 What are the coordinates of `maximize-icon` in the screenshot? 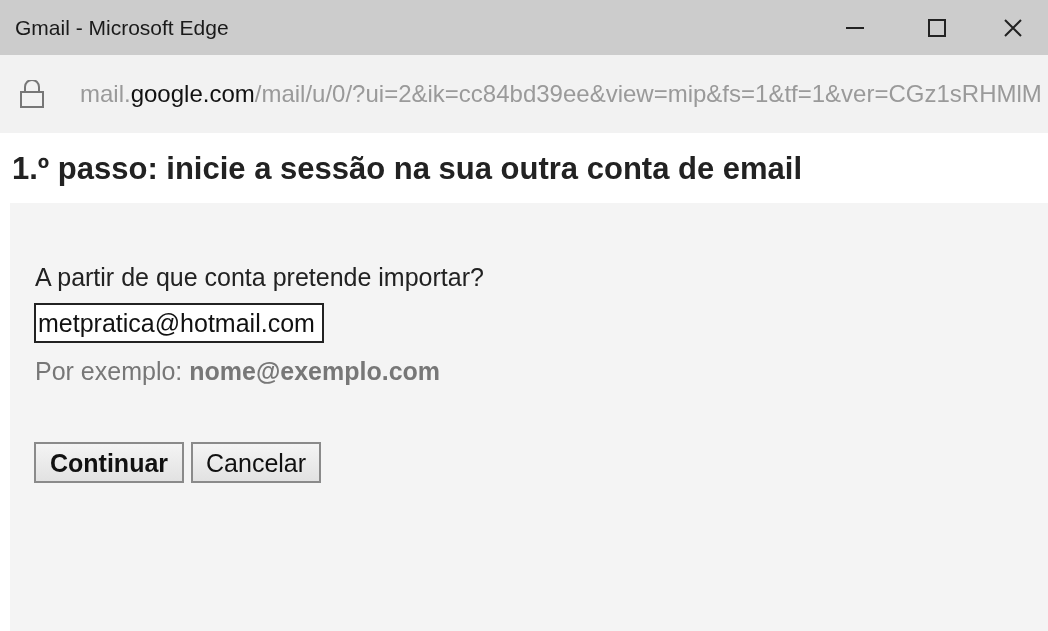 It's located at (937, 27).